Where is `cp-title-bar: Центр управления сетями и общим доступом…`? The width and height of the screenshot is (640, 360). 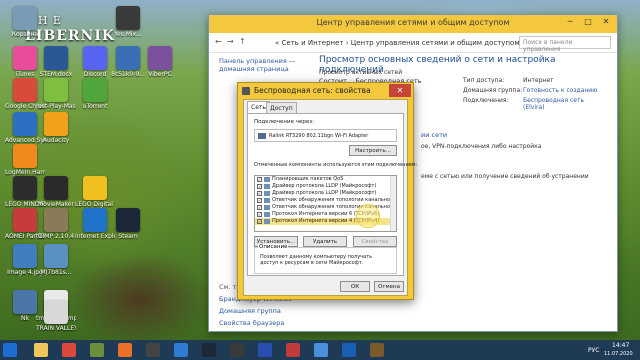
cp-title-bar: Центр управления сетями и общим доступом… is located at coordinates (413, 24).